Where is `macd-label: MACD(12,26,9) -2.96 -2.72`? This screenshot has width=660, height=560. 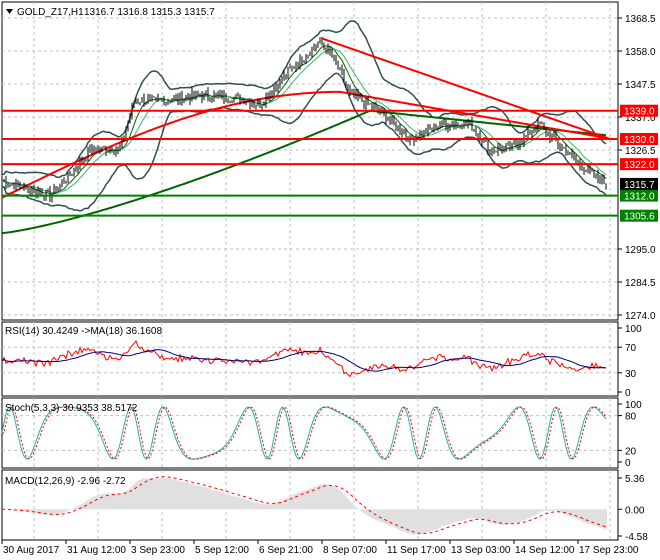
macd-label: MACD(12,26,9) -2.96 -2.72 is located at coordinates (65, 481).